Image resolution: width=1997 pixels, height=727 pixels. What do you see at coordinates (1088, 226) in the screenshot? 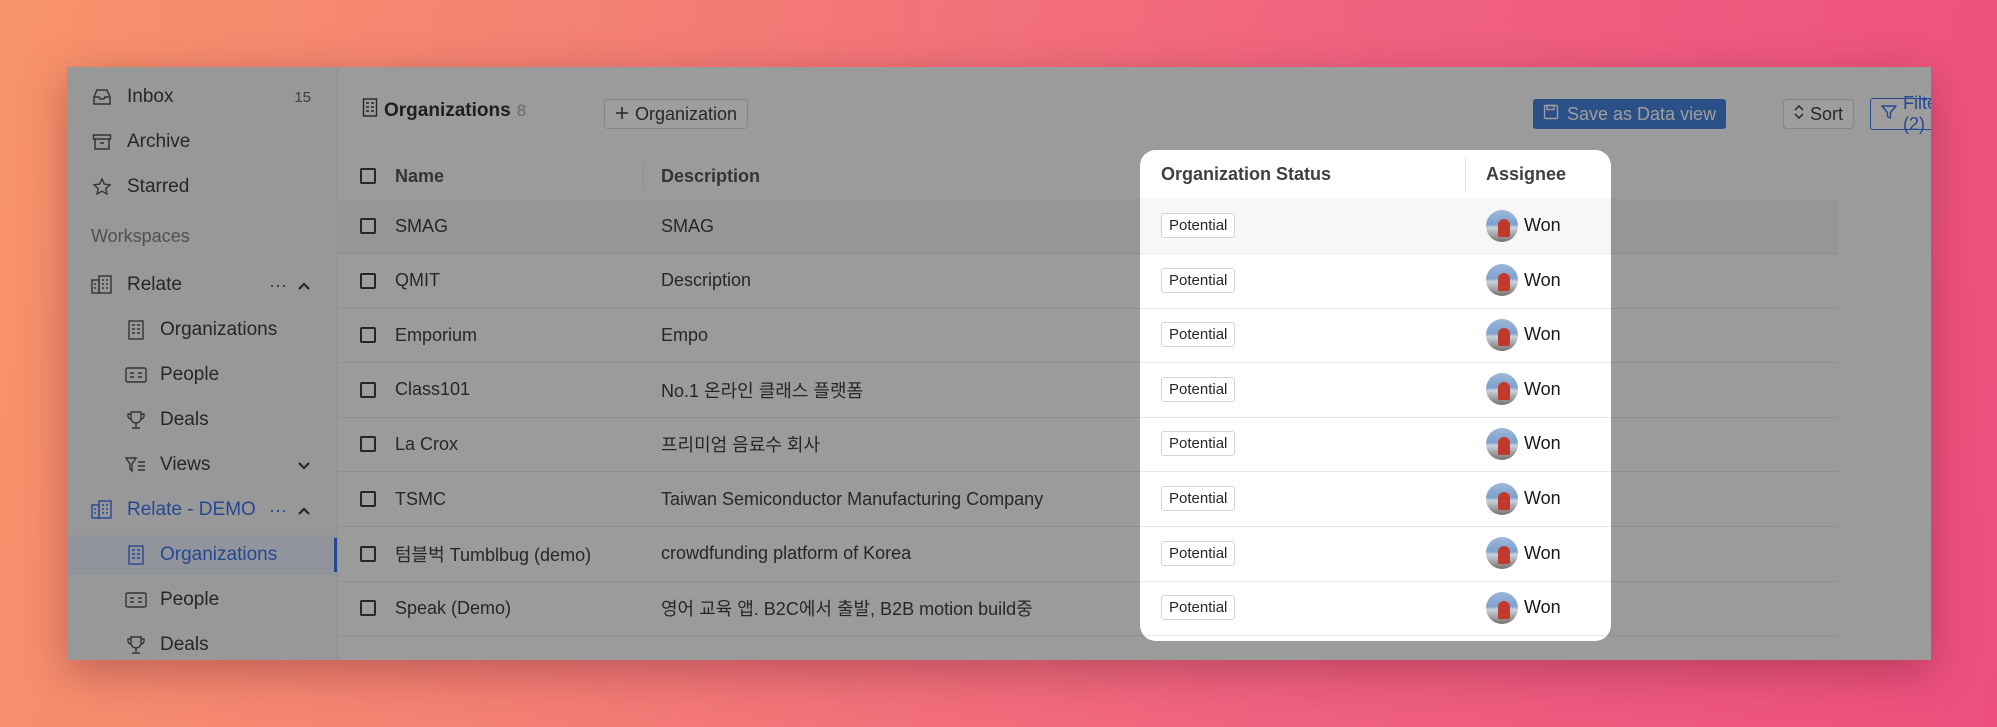
I see `table-row: SMAG SMAG` at bounding box center [1088, 226].